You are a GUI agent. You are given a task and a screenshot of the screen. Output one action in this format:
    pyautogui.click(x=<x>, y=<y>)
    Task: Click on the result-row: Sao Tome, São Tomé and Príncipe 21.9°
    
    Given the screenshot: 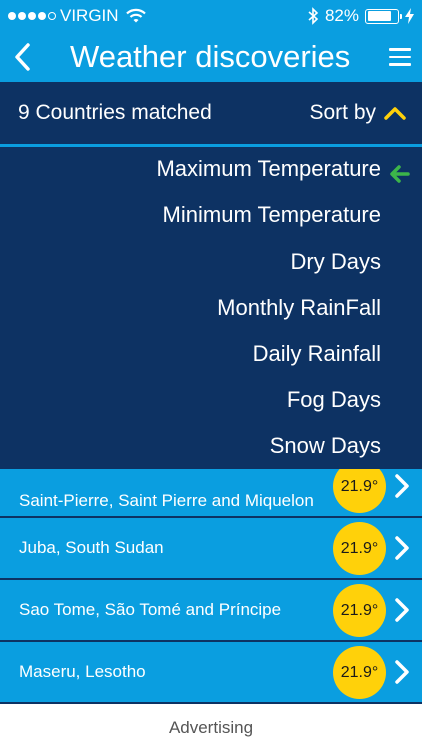 What is the action you would take?
    pyautogui.click(x=211, y=611)
    